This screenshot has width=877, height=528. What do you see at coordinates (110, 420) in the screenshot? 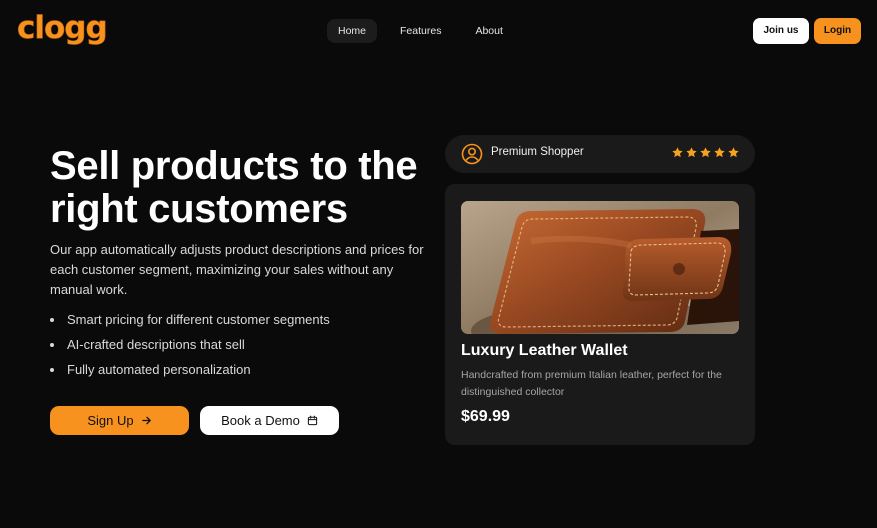
I see `sign-up-label: Sign Up` at bounding box center [110, 420].